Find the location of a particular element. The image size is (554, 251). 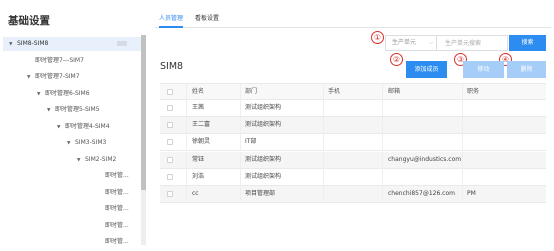

move-button: 移动 is located at coordinates (483, 69).